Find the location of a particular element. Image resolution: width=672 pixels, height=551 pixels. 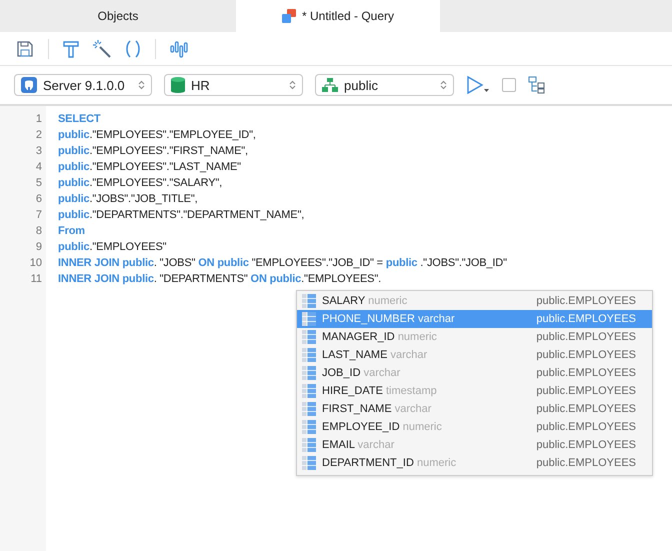

query-table-icon is located at coordinates (289, 16).